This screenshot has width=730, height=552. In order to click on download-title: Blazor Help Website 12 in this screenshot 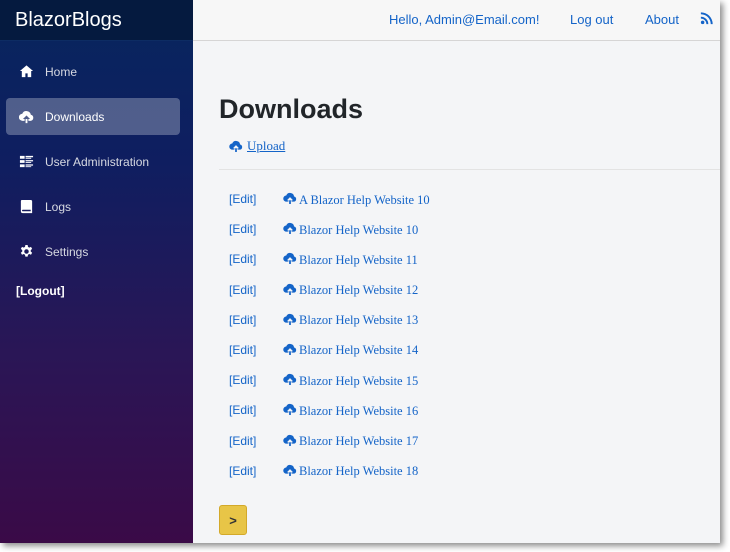, I will do `click(359, 290)`.